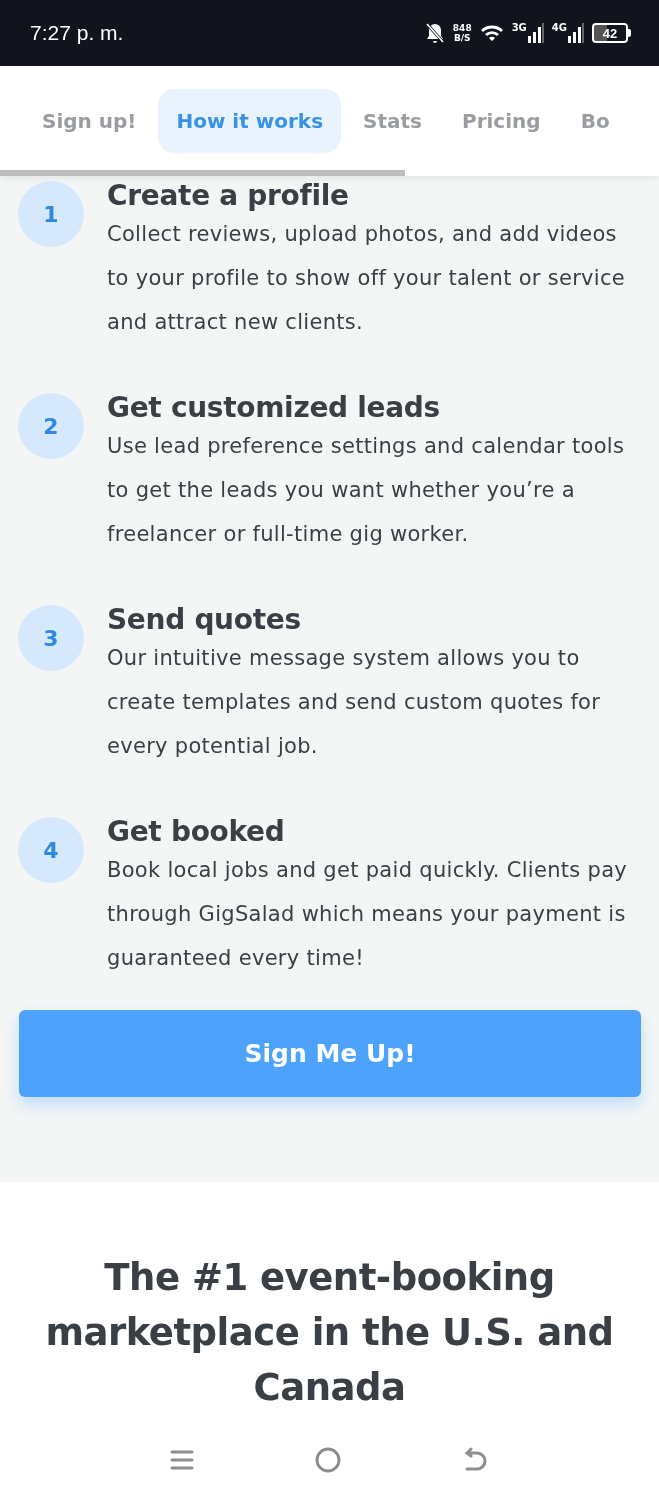 The height and width of the screenshot is (1500, 659). I want to click on nav-tab: Bo, so click(595, 121).